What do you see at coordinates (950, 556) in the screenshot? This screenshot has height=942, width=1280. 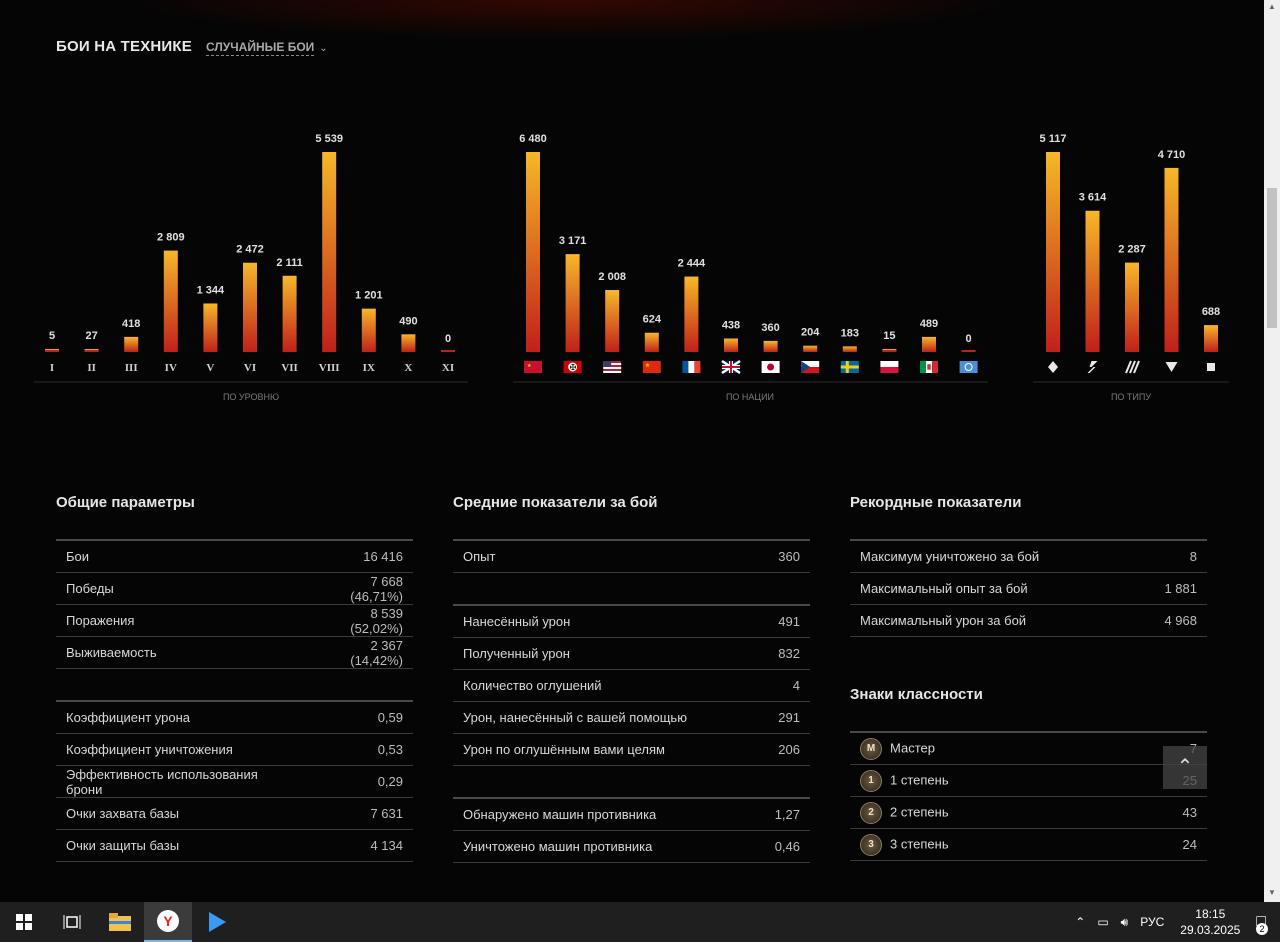 I see `row-label: Максимум уничтожено за бой` at bounding box center [950, 556].